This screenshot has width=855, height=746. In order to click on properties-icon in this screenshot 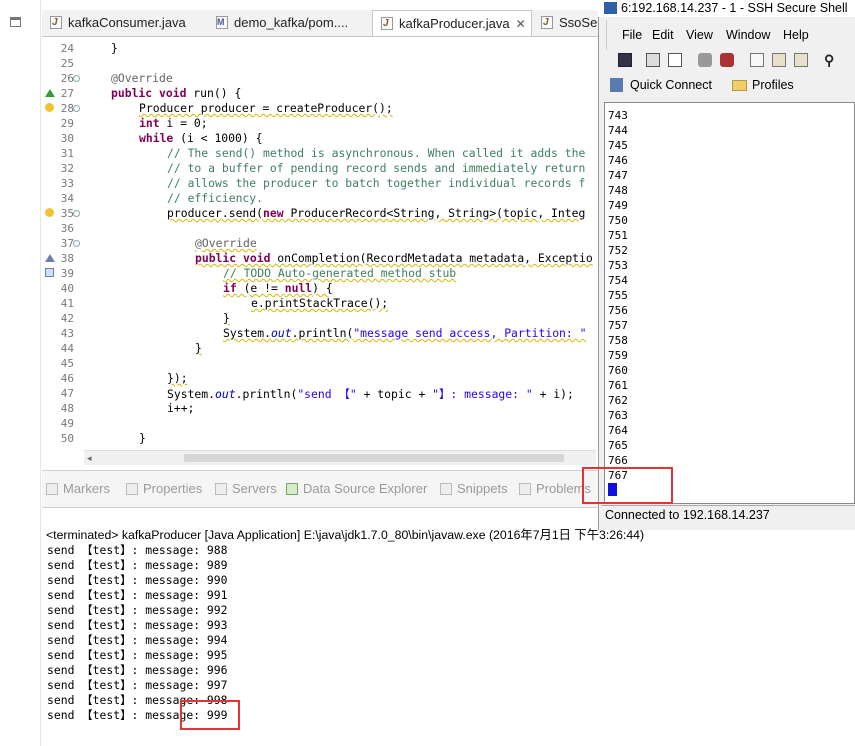, I will do `click(132, 488)`.